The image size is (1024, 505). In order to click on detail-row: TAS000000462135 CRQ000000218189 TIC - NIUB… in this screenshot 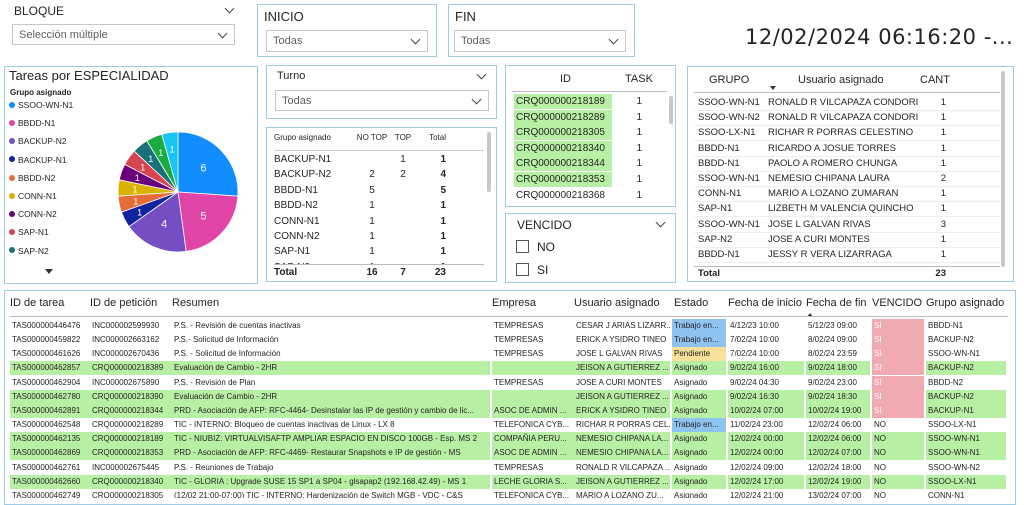, I will do `click(509, 439)`.